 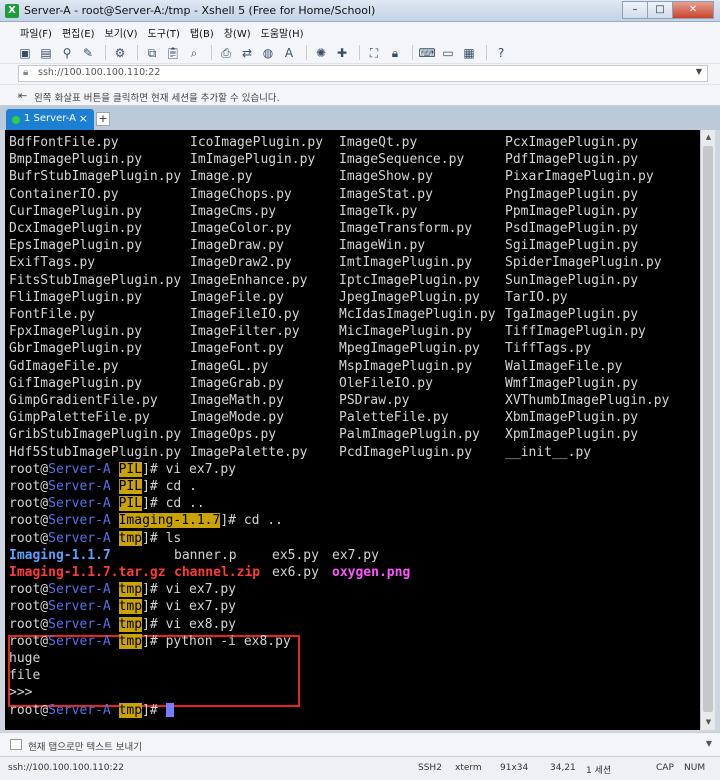 I want to click on print-icon: ⎙, so click(x=226, y=53).